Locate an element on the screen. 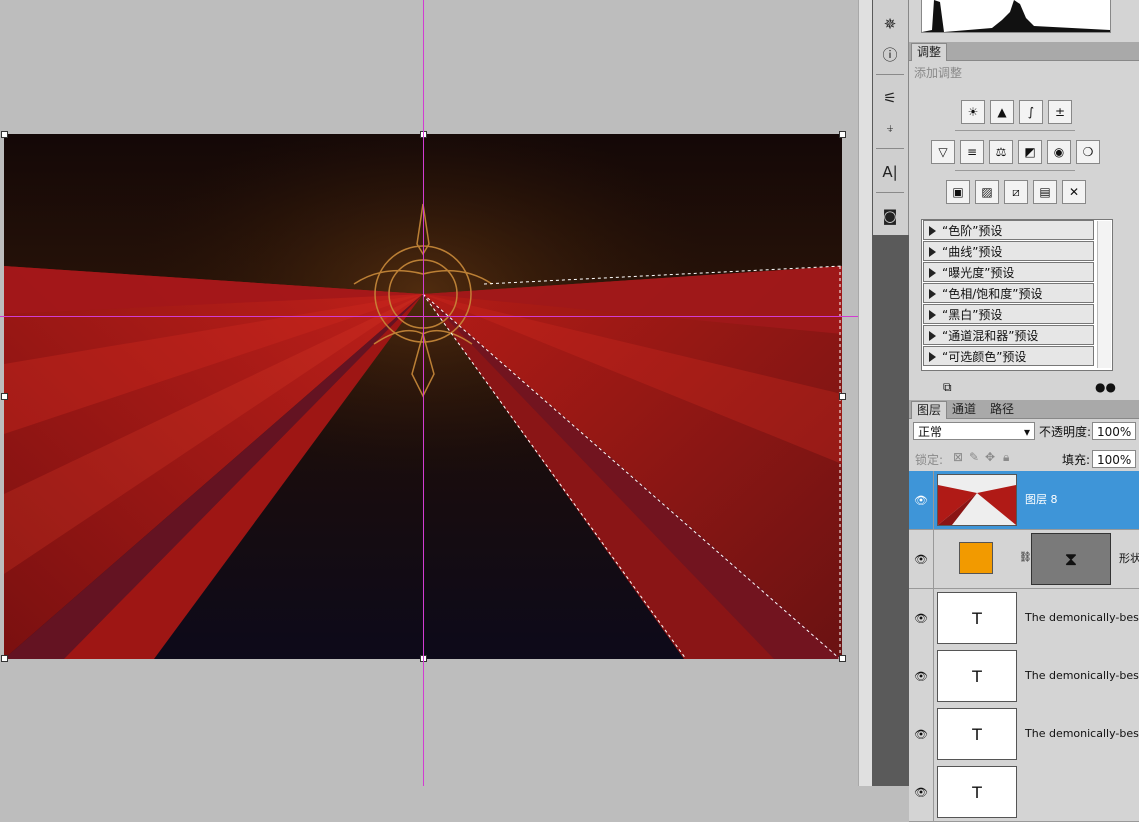  layer-row: 👁︎ 图层 8 is located at coordinates (1024, 500).